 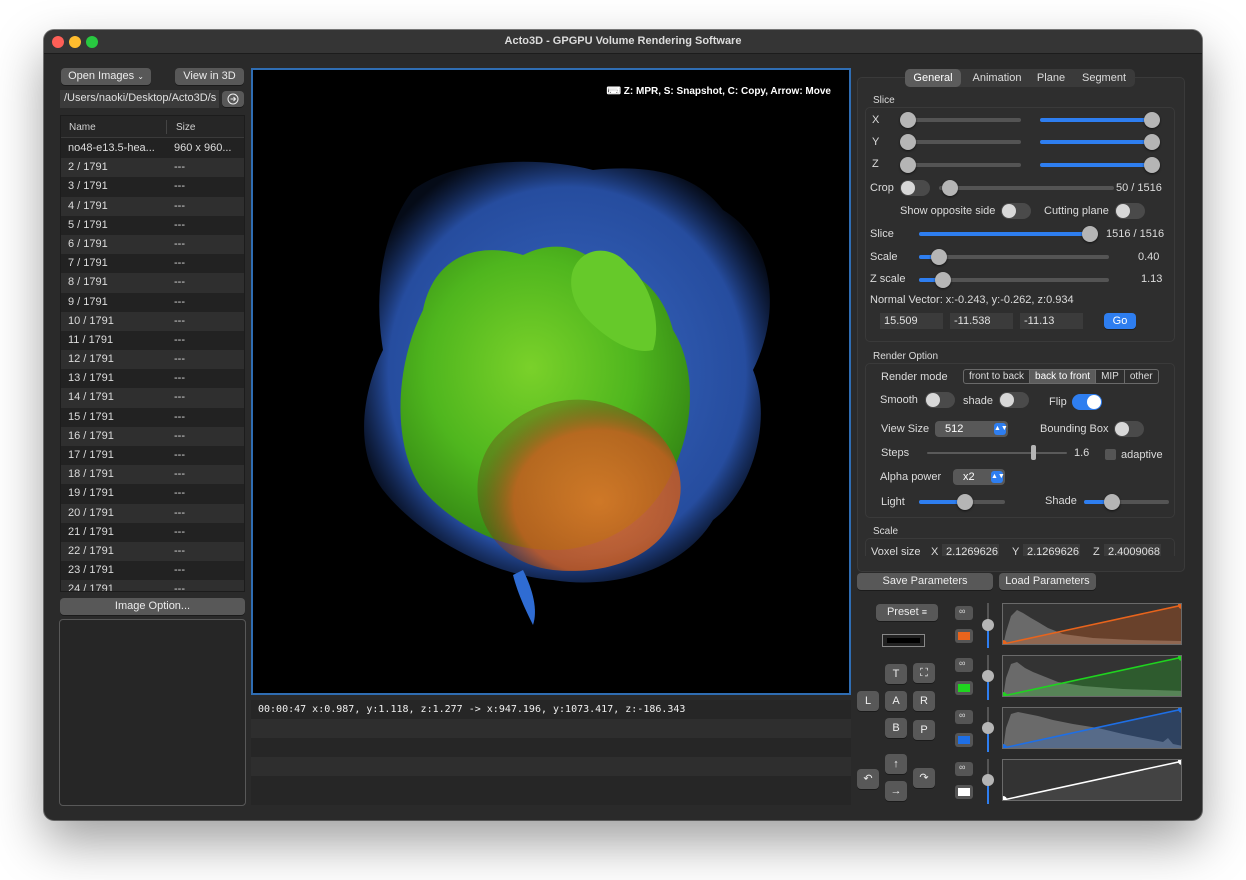 I want to click on adaptive-checkbox, so click(x=1110, y=454).